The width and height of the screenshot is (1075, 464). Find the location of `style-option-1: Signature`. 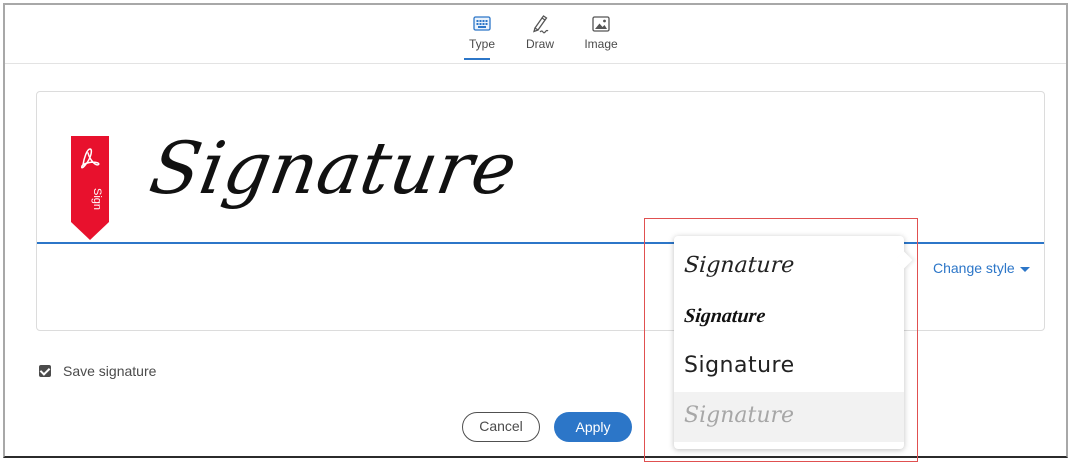

style-option-1: Signature is located at coordinates (788, 268).